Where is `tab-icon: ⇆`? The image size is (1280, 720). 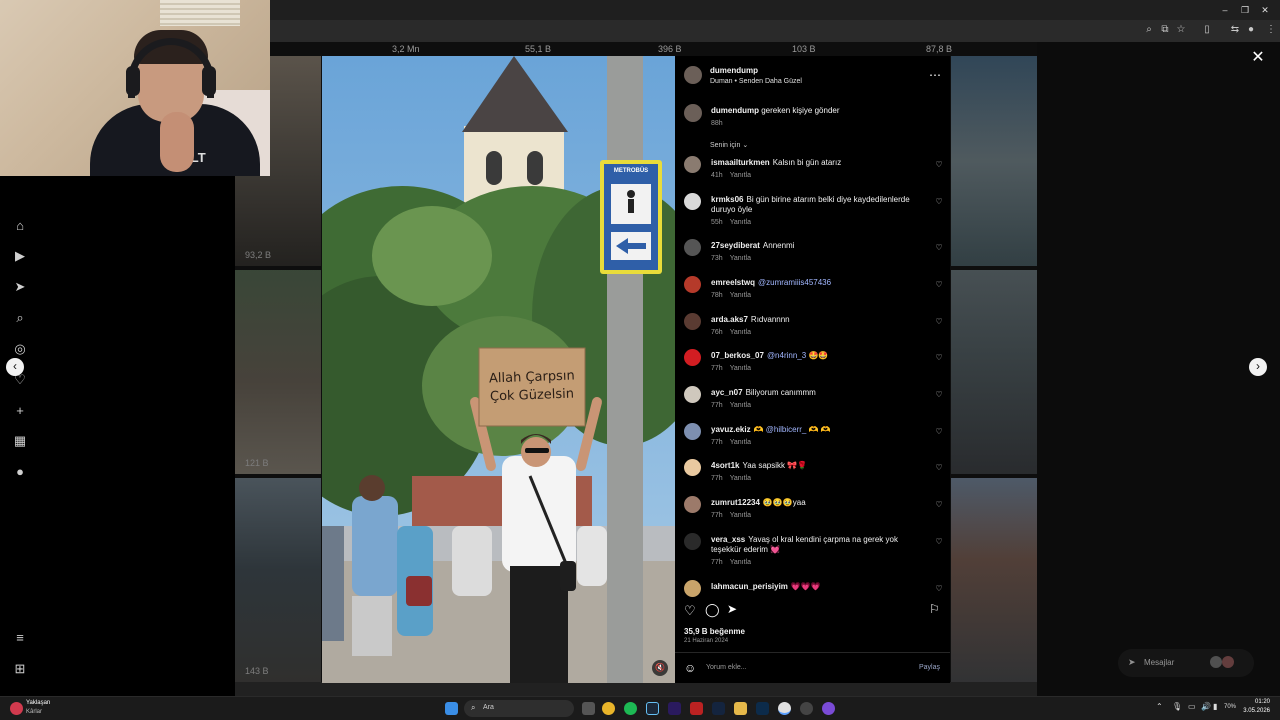
tab-icon: ⇆ is located at coordinates (1235, 30).